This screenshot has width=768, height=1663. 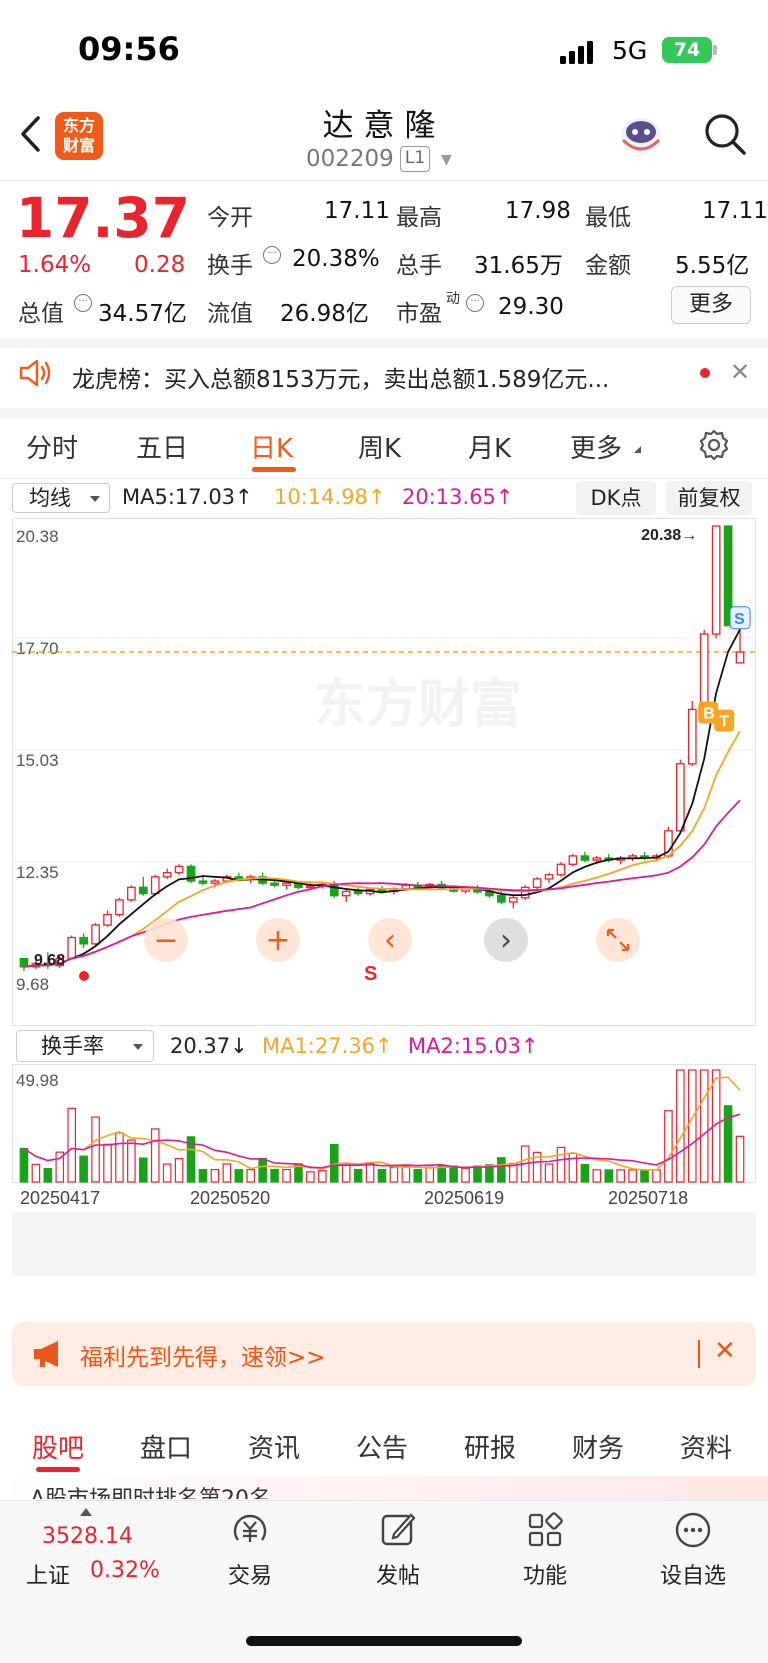 What do you see at coordinates (379, 446) in the screenshot?
I see `tab-weekly-k: 周K` at bounding box center [379, 446].